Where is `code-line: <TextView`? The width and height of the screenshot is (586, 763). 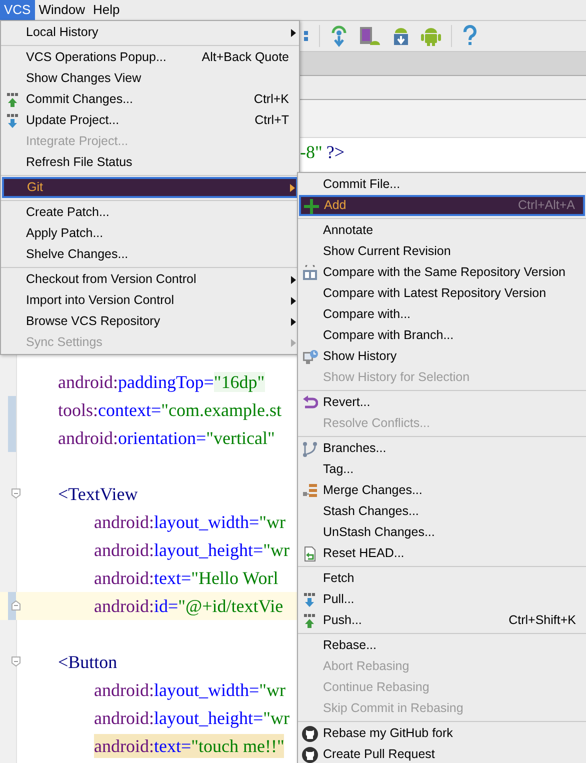 code-line: <TextView is located at coordinates (98, 494).